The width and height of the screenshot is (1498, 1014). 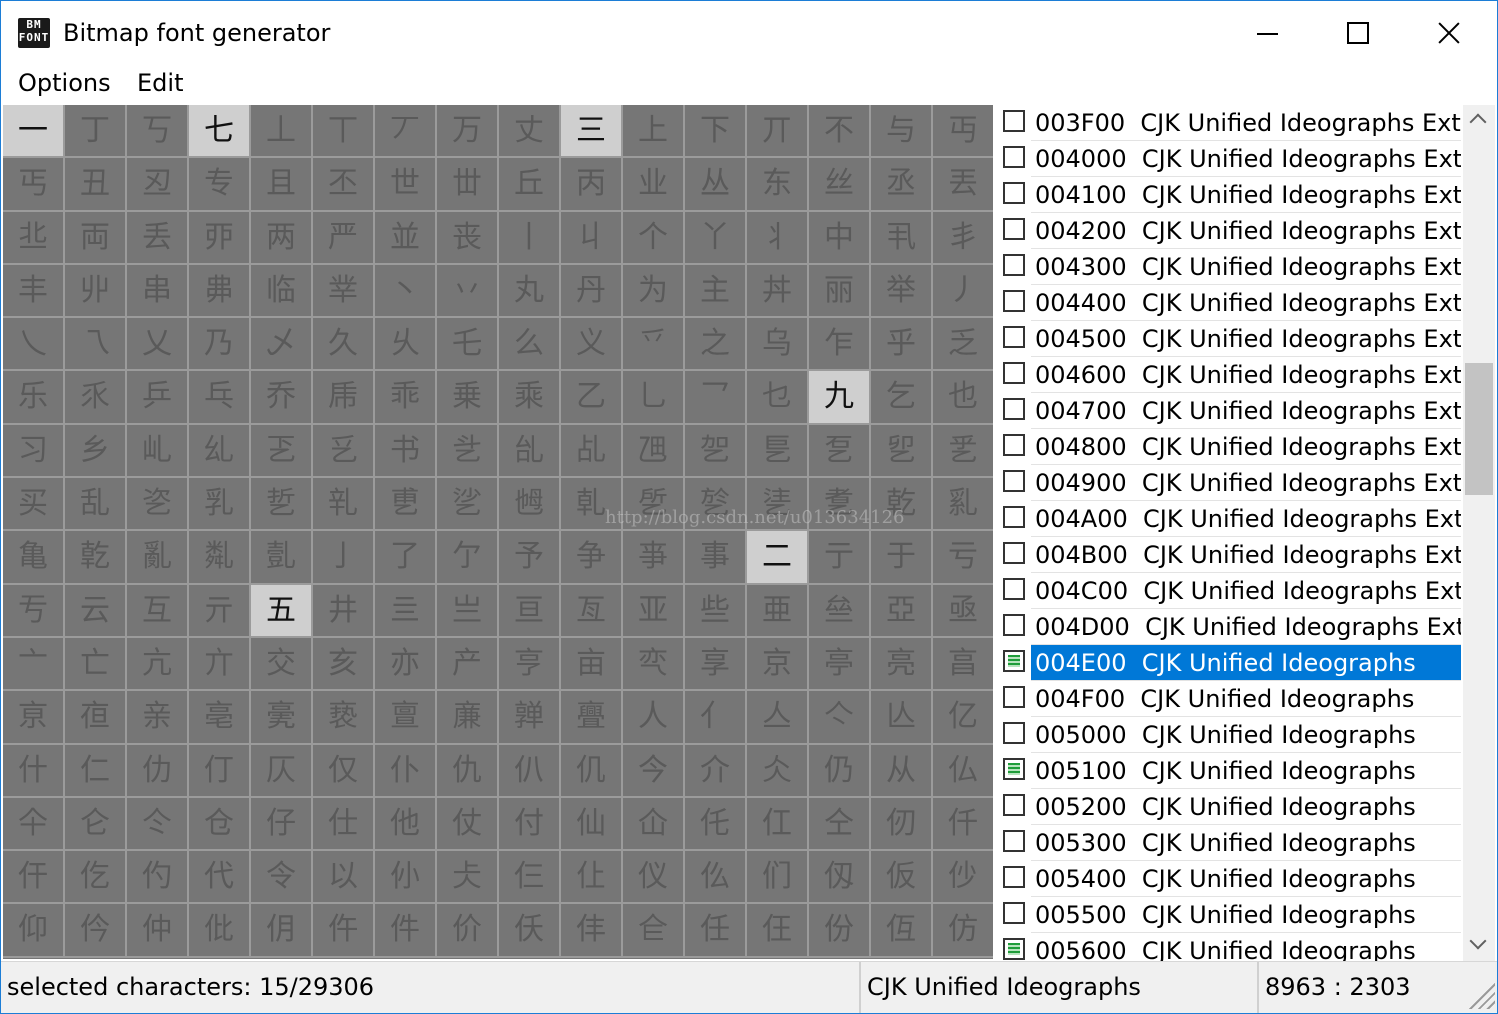 What do you see at coordinates (282, 931) in the screenshot?
I see `glyph-cell: 仴` at bounding box center [282, 931].